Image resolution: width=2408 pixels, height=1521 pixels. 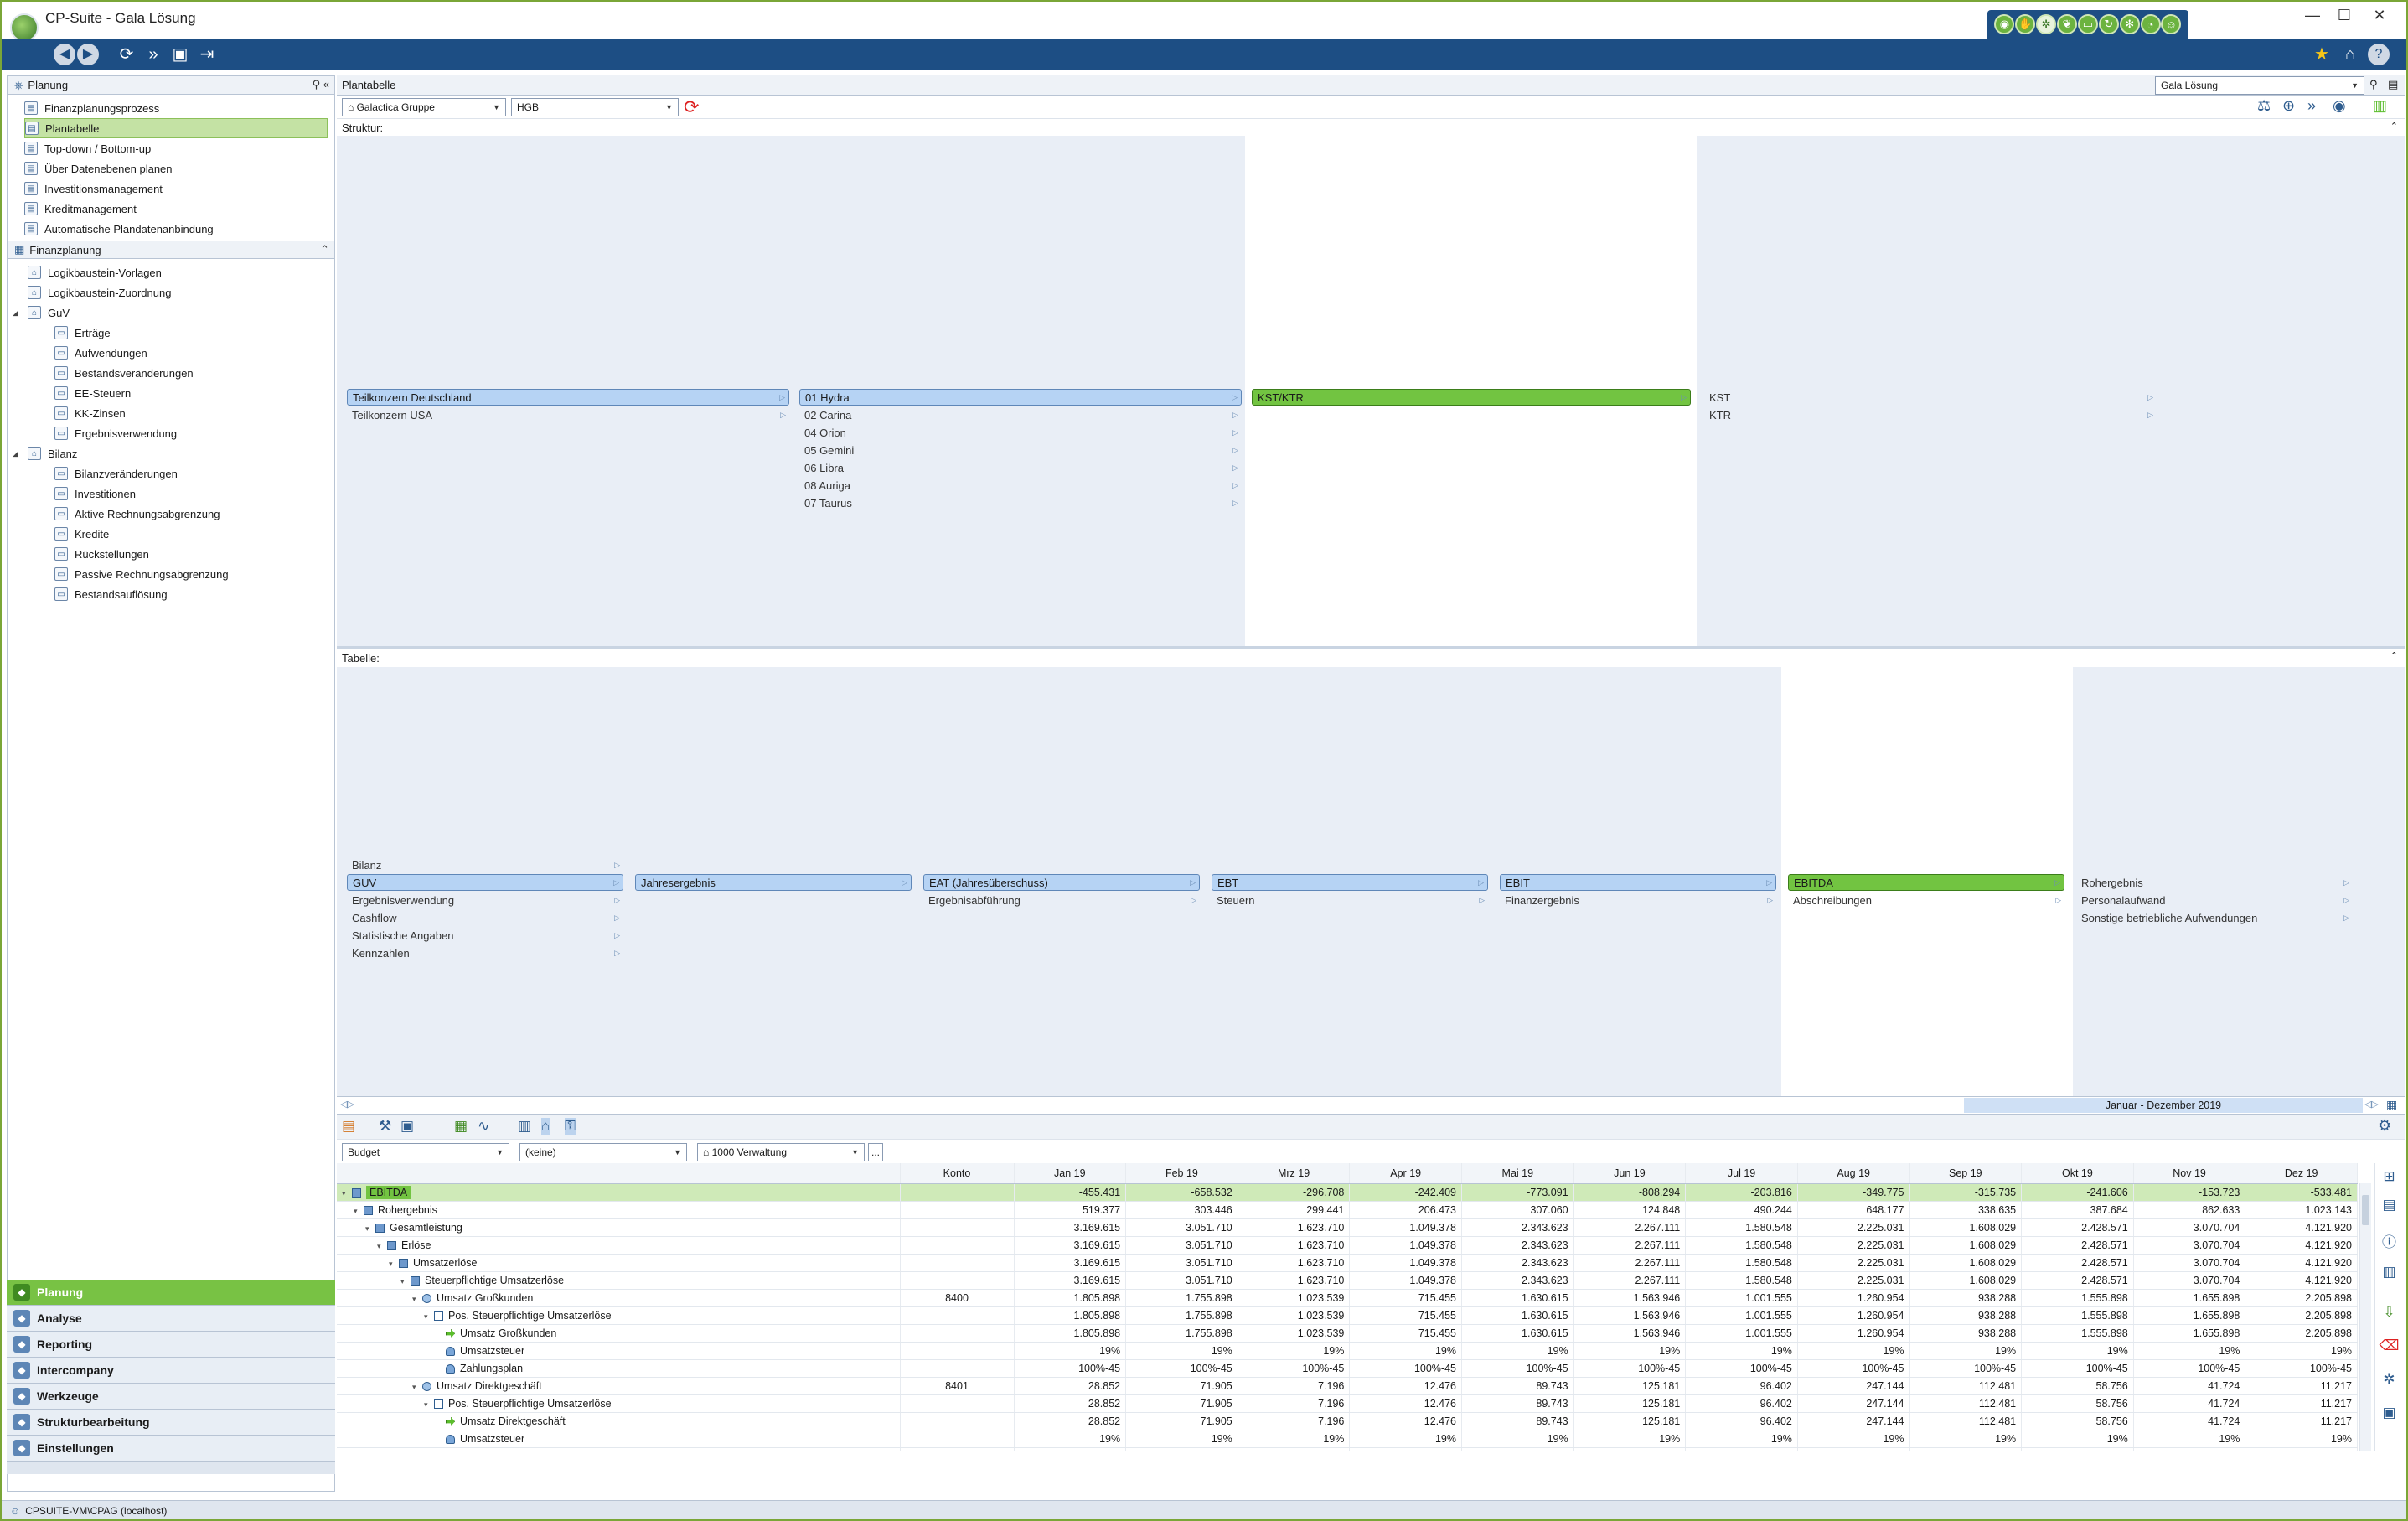 I want to click on tree-view-icon: ⊞, so click(x=2389, y=1180).